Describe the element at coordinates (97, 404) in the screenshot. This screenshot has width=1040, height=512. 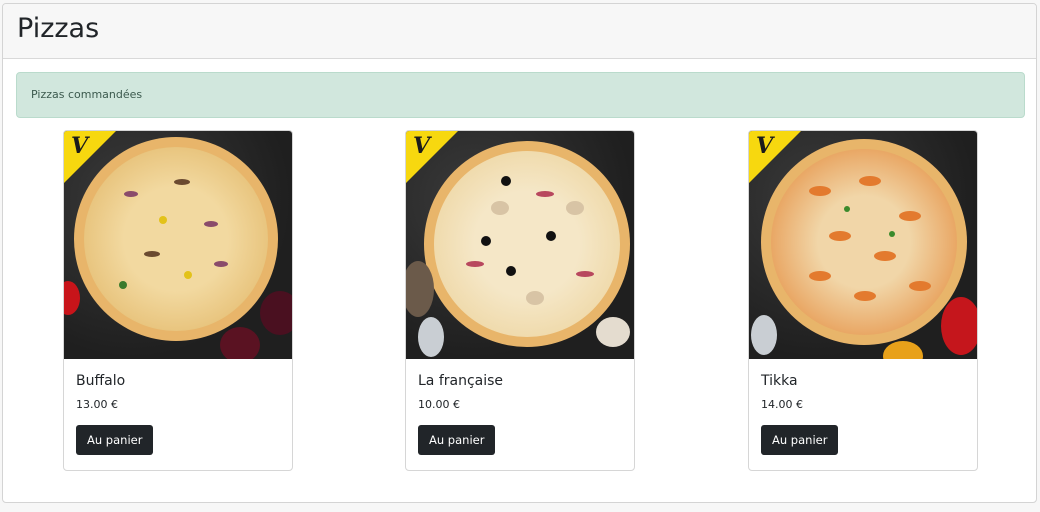
I see `product-price: 13.00 €` at that location.